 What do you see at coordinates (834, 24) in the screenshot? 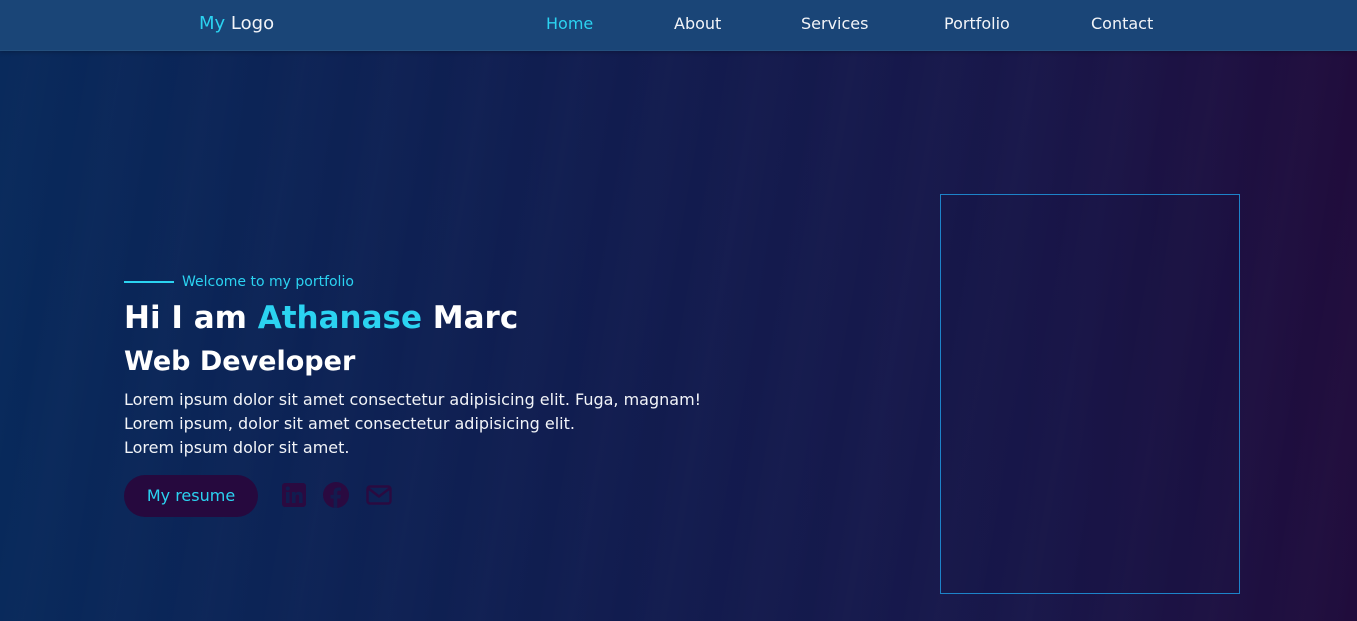
I see `nav-services-link: Services` at bounding box center [834, 24].